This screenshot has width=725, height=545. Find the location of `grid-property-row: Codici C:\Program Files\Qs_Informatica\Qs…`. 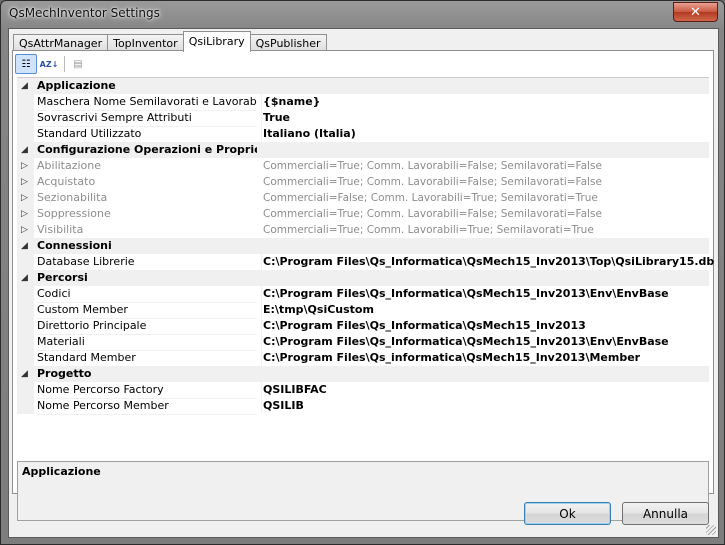

grid-property-row: Codici C:\Program Files\Qs_Informatica\Qs… is located at coordinates (363, 294).